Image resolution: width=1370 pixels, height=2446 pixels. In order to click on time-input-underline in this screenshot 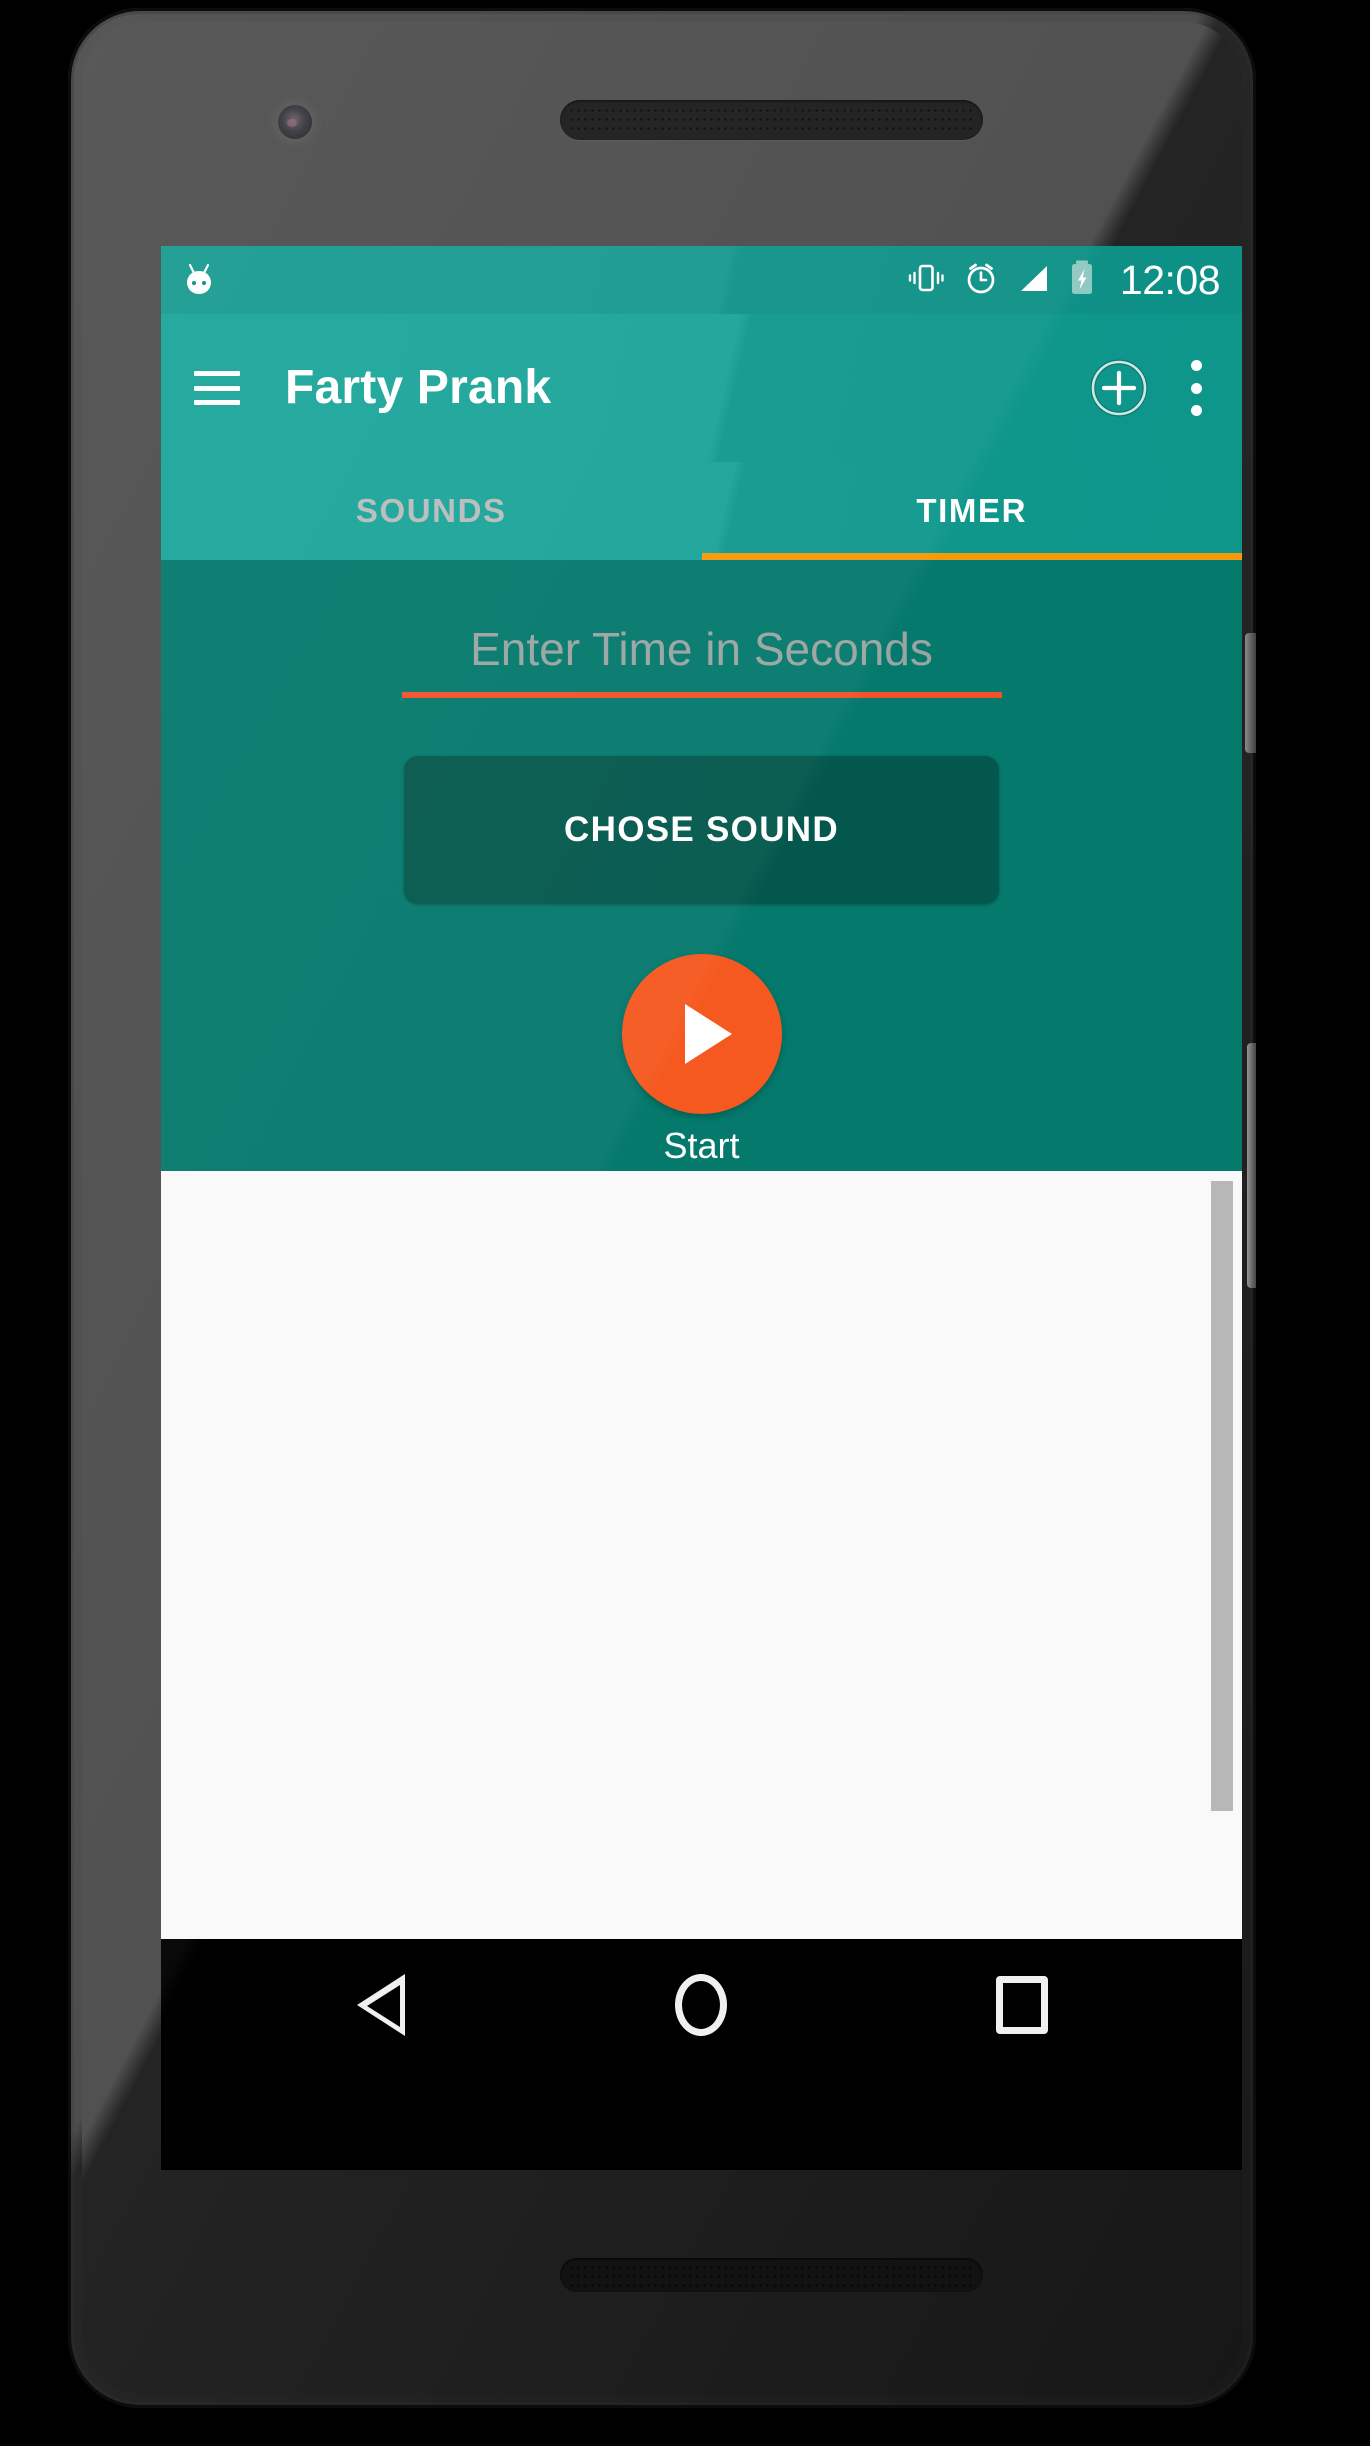, I will do `click(701, 695)`.